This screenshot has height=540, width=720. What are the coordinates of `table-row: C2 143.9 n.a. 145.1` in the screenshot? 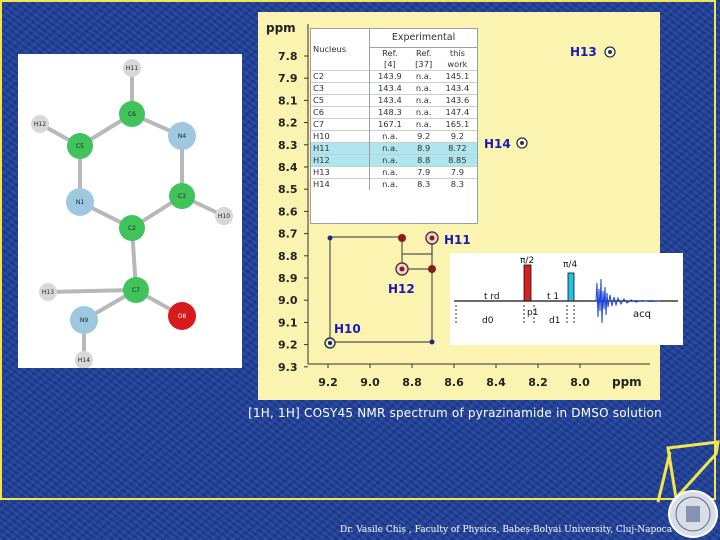 It's located at (394, 76).